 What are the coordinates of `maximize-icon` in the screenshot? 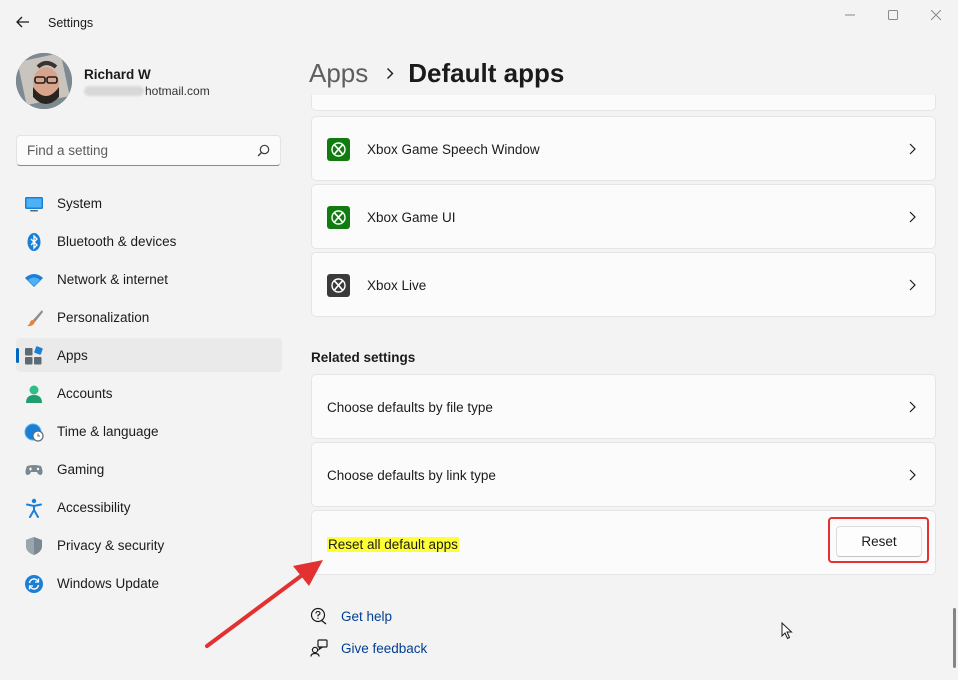 It's located at (893, 15).